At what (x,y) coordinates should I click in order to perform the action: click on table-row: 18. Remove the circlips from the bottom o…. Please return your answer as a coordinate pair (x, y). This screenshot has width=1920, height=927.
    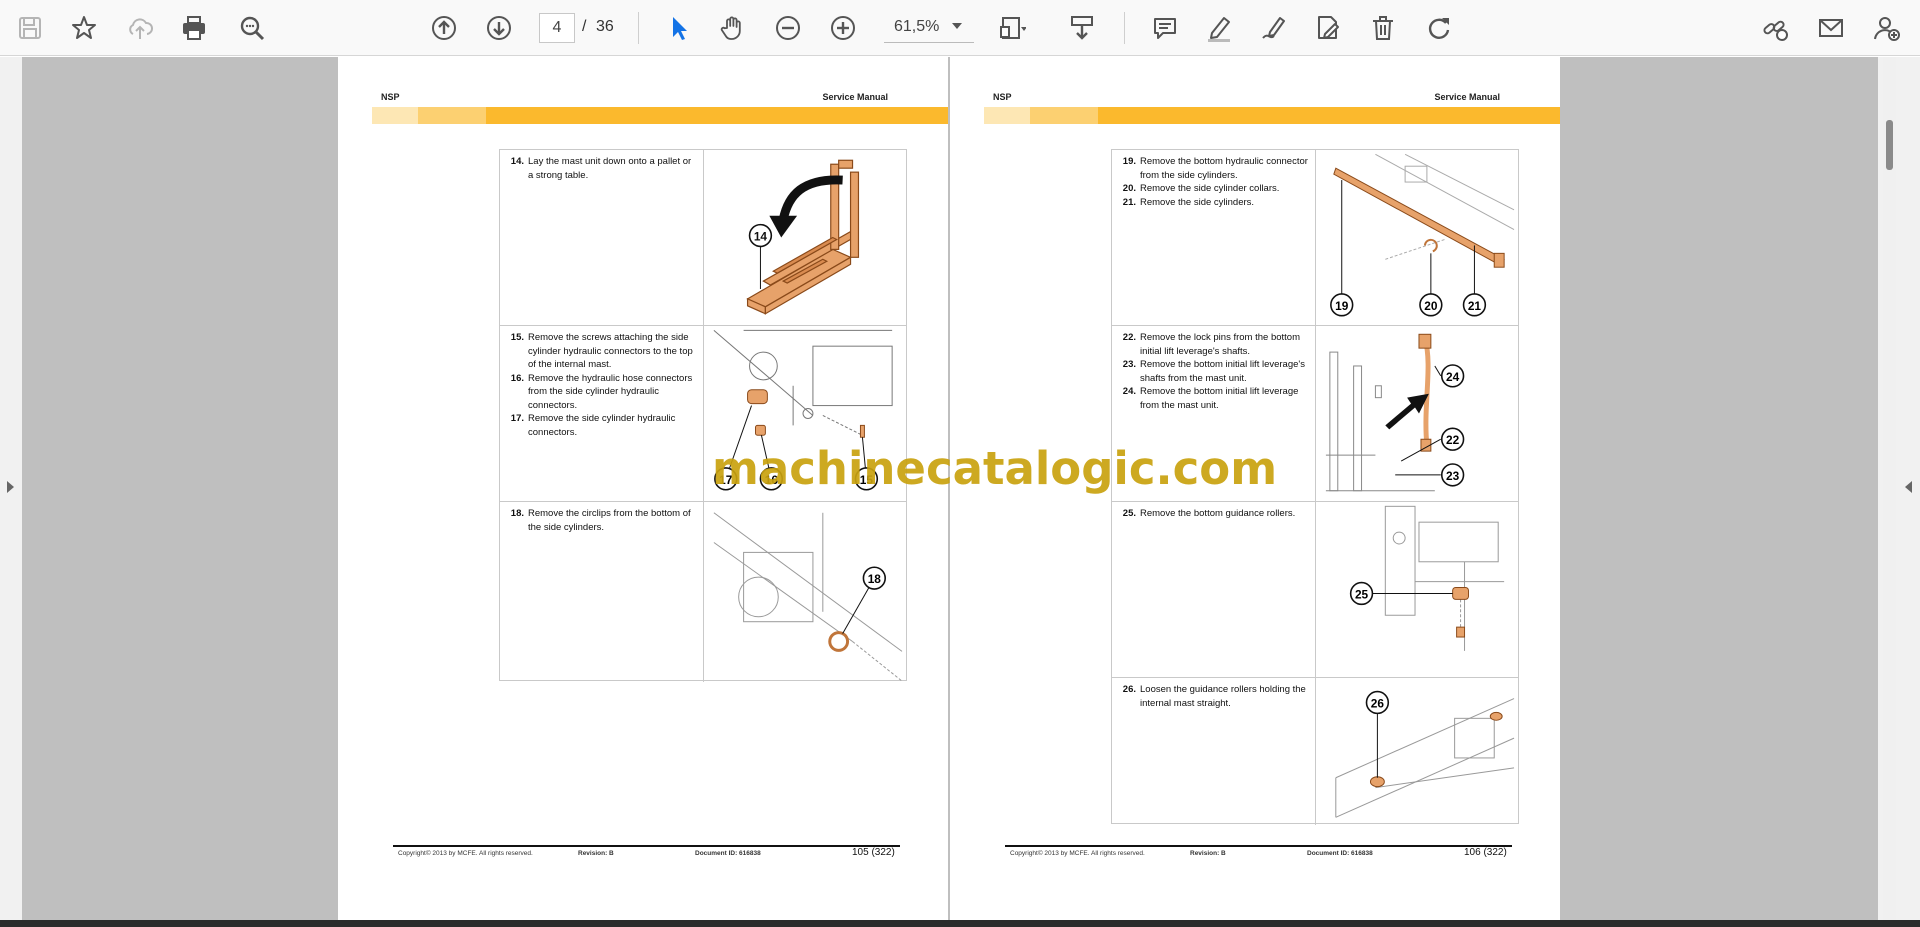
    Looking at the image, I should click on (703, 592).